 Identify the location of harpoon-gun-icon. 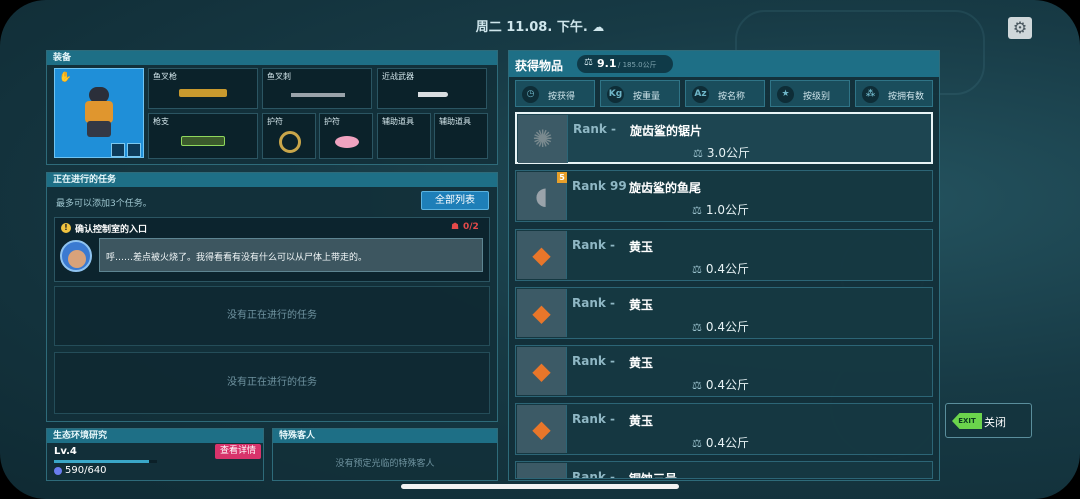
(203, 93).